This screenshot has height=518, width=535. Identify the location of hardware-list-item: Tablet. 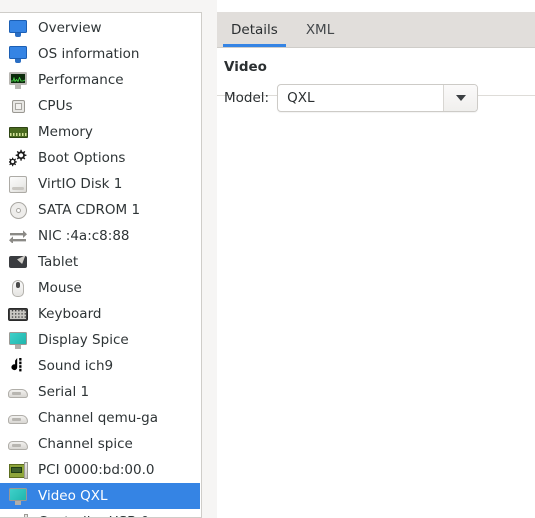
(100, 262).